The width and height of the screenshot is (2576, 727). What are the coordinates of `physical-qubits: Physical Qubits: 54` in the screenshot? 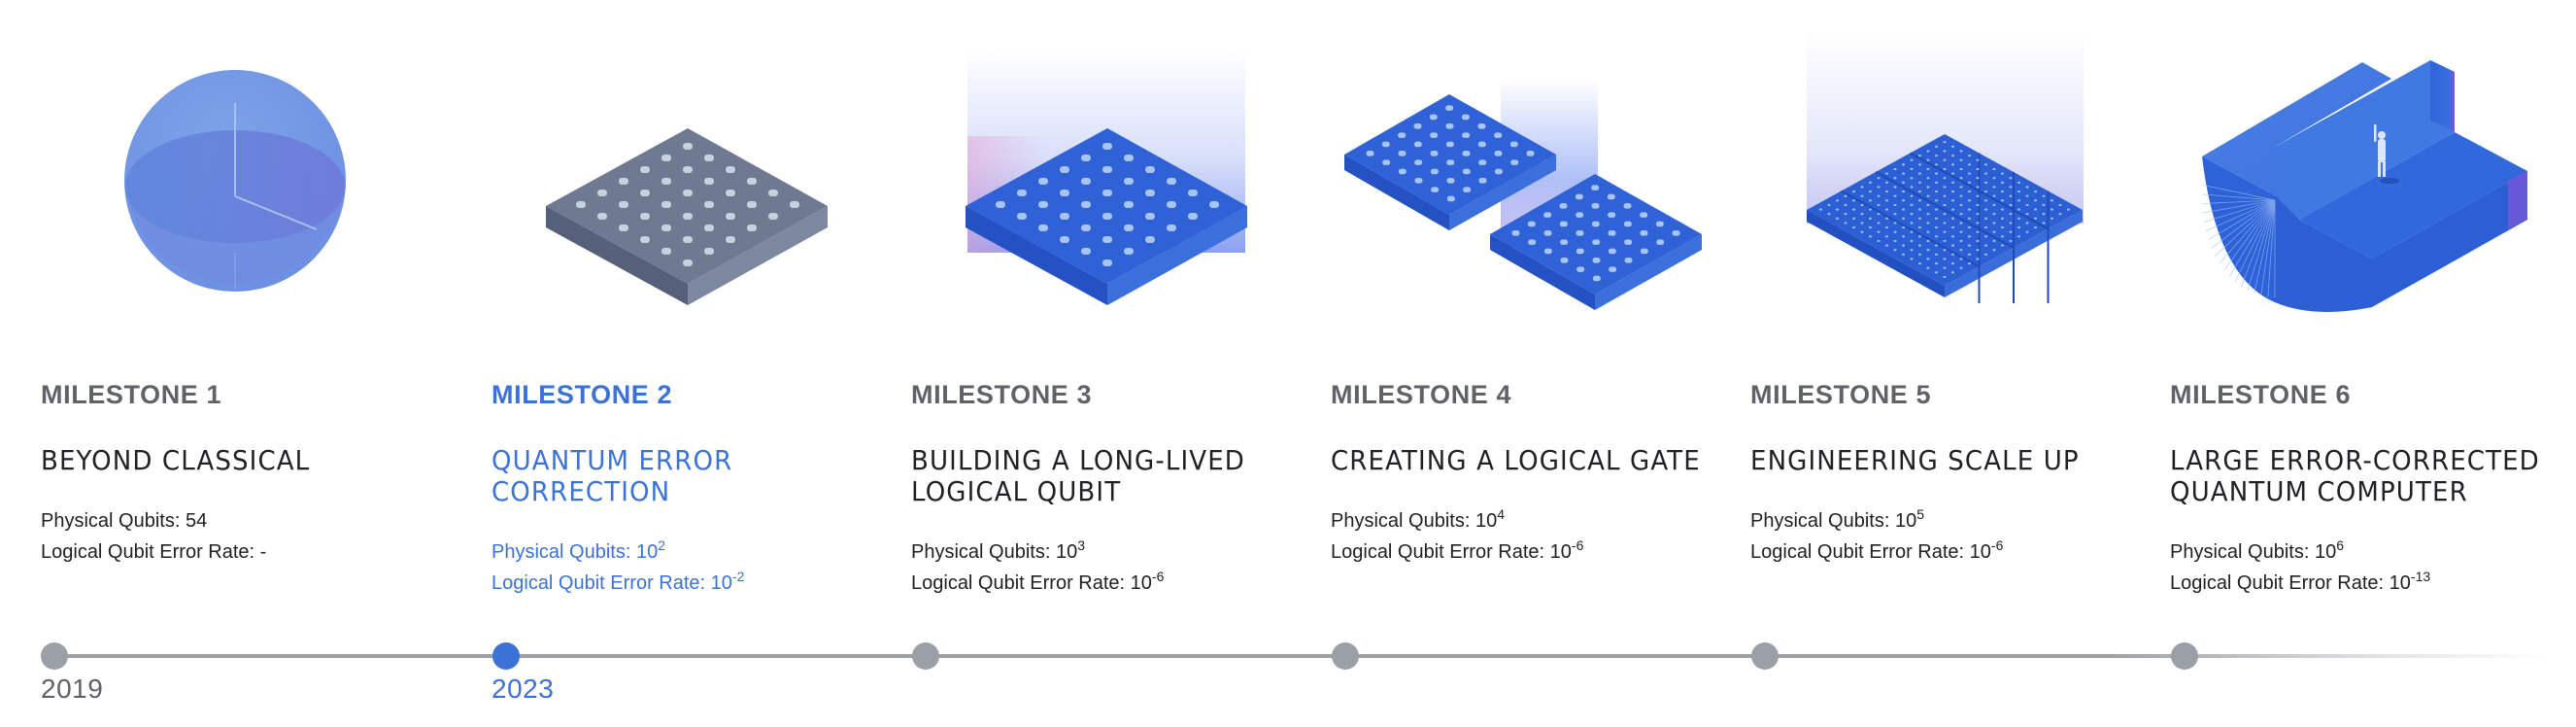 It's located at (245, 521).